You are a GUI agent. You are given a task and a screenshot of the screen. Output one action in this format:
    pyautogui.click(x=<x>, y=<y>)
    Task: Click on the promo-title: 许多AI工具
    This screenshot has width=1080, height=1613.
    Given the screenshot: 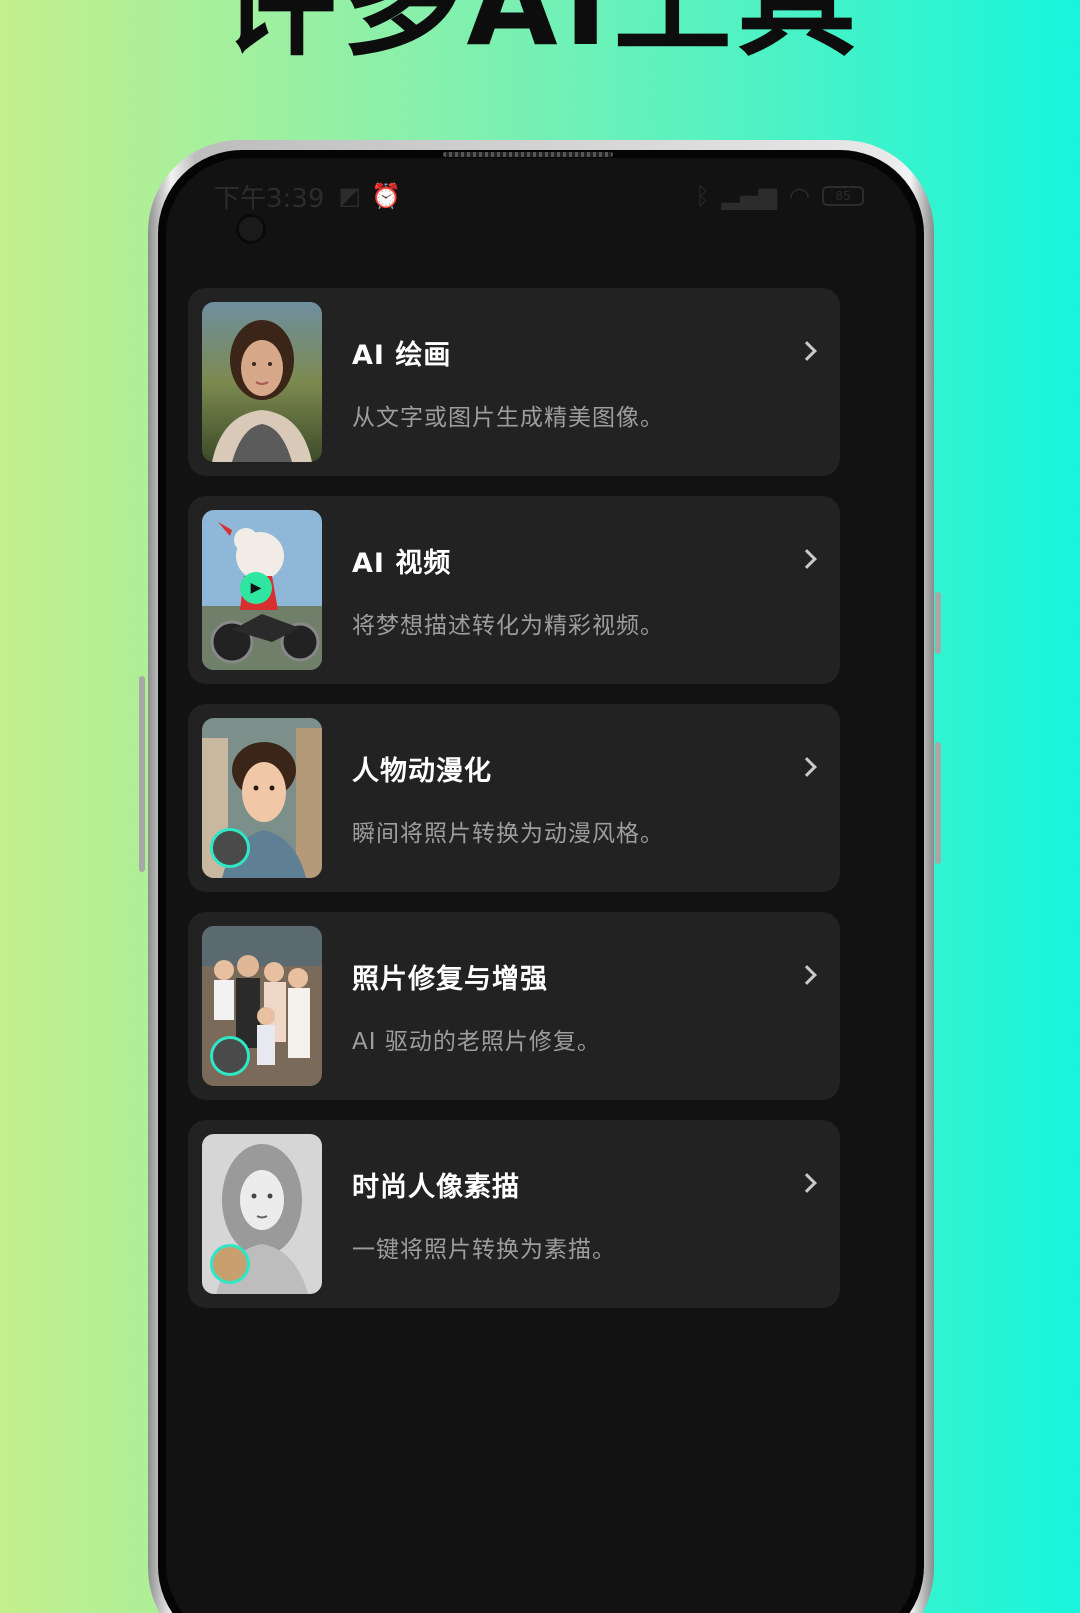 What is the action you would take?
    pyautogui.click(x=540, y=36)
    